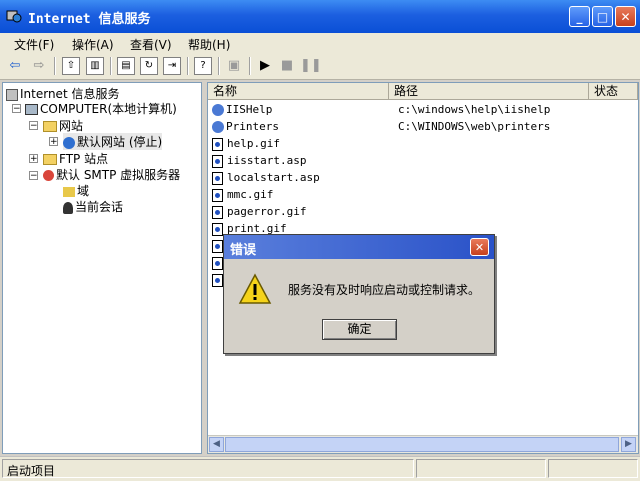 The image size is (640, 481). What do you see at coordinates (15, 66) in the screenshot?
I see `back-arrow-icon: ⇦` at bounding box center [15, 66].